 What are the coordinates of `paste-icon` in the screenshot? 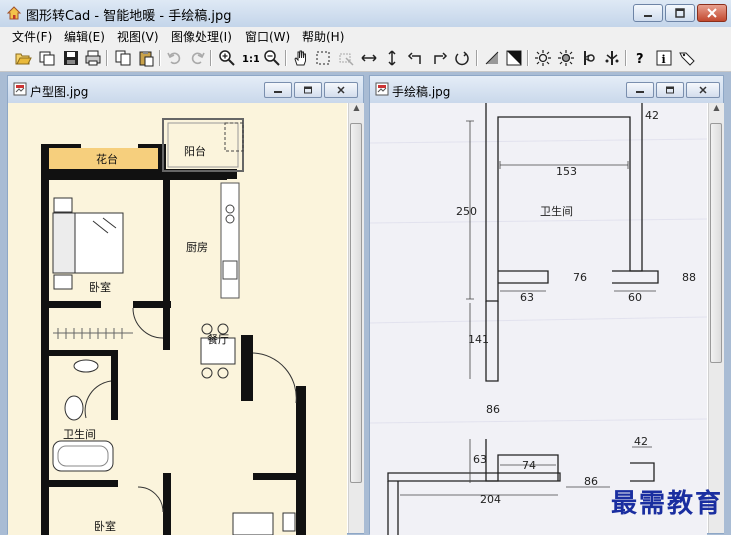 It's located at (146, 59).